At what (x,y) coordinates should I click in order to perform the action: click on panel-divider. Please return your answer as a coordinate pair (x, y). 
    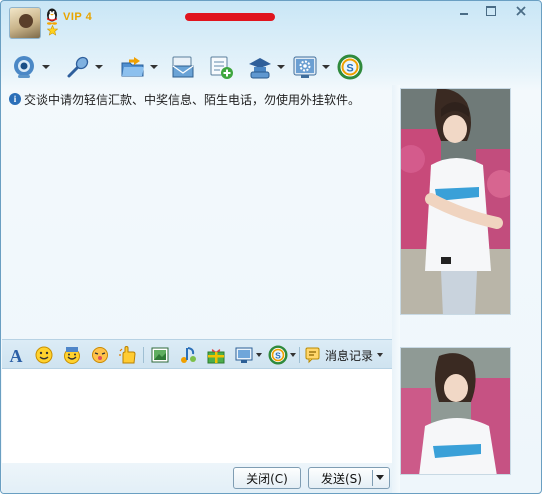
    Looking at the image, I should click on (396, 289).